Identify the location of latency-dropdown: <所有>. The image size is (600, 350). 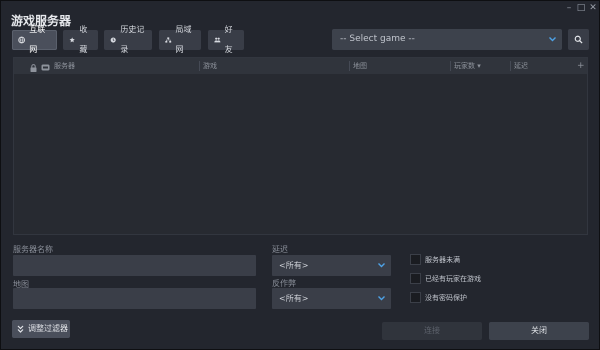
(331, 265).